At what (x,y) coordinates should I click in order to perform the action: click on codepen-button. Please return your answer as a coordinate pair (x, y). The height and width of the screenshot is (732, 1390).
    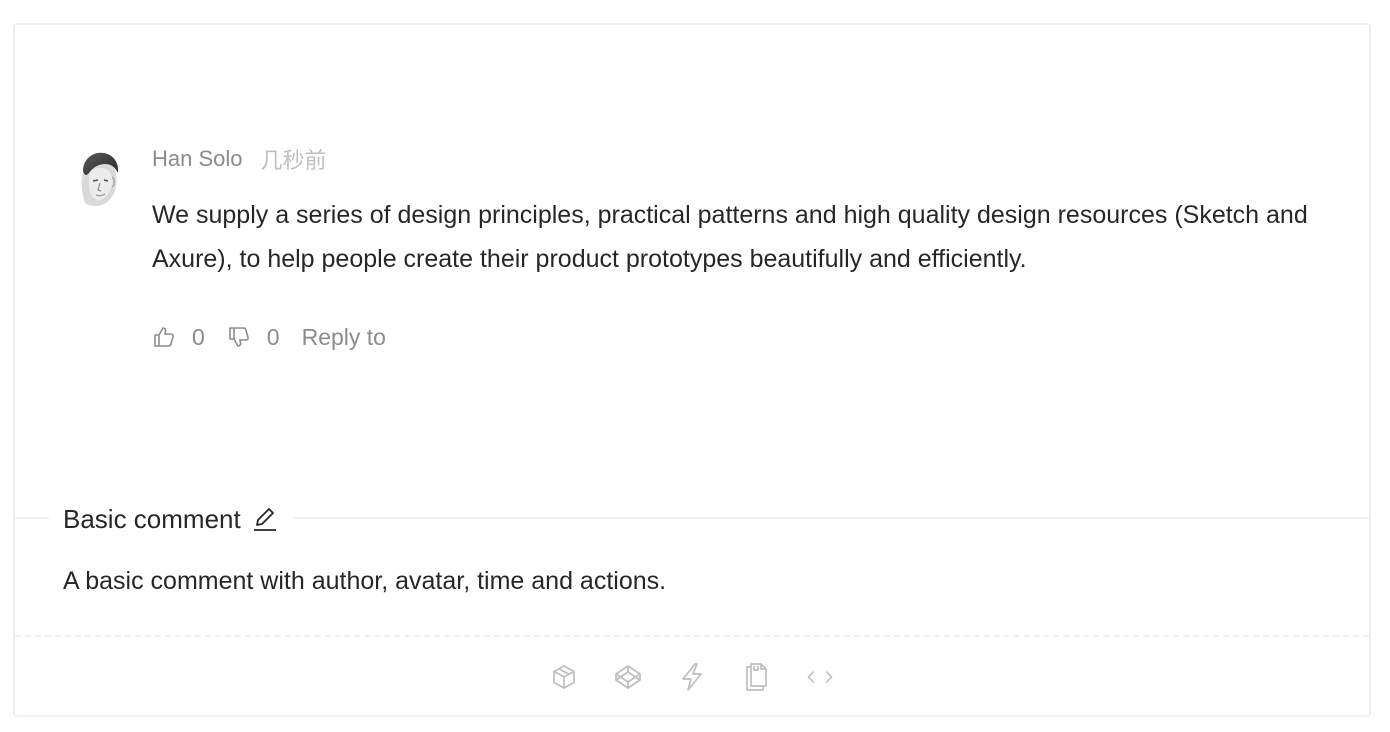
    Looking at the image, I should click on (628, 677).